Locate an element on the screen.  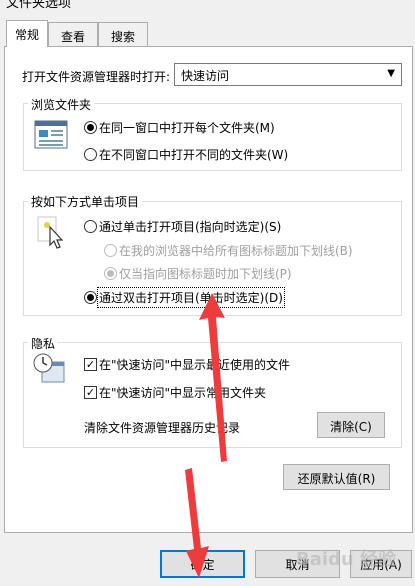
clear-history-button: 清除(C) is located at coordinates (351, 425).